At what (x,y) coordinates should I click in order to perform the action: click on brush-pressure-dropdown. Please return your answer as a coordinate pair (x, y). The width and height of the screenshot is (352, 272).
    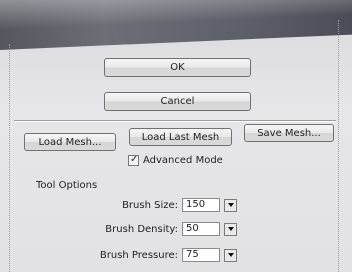
    Looking at the image, I should click on (230, 255).